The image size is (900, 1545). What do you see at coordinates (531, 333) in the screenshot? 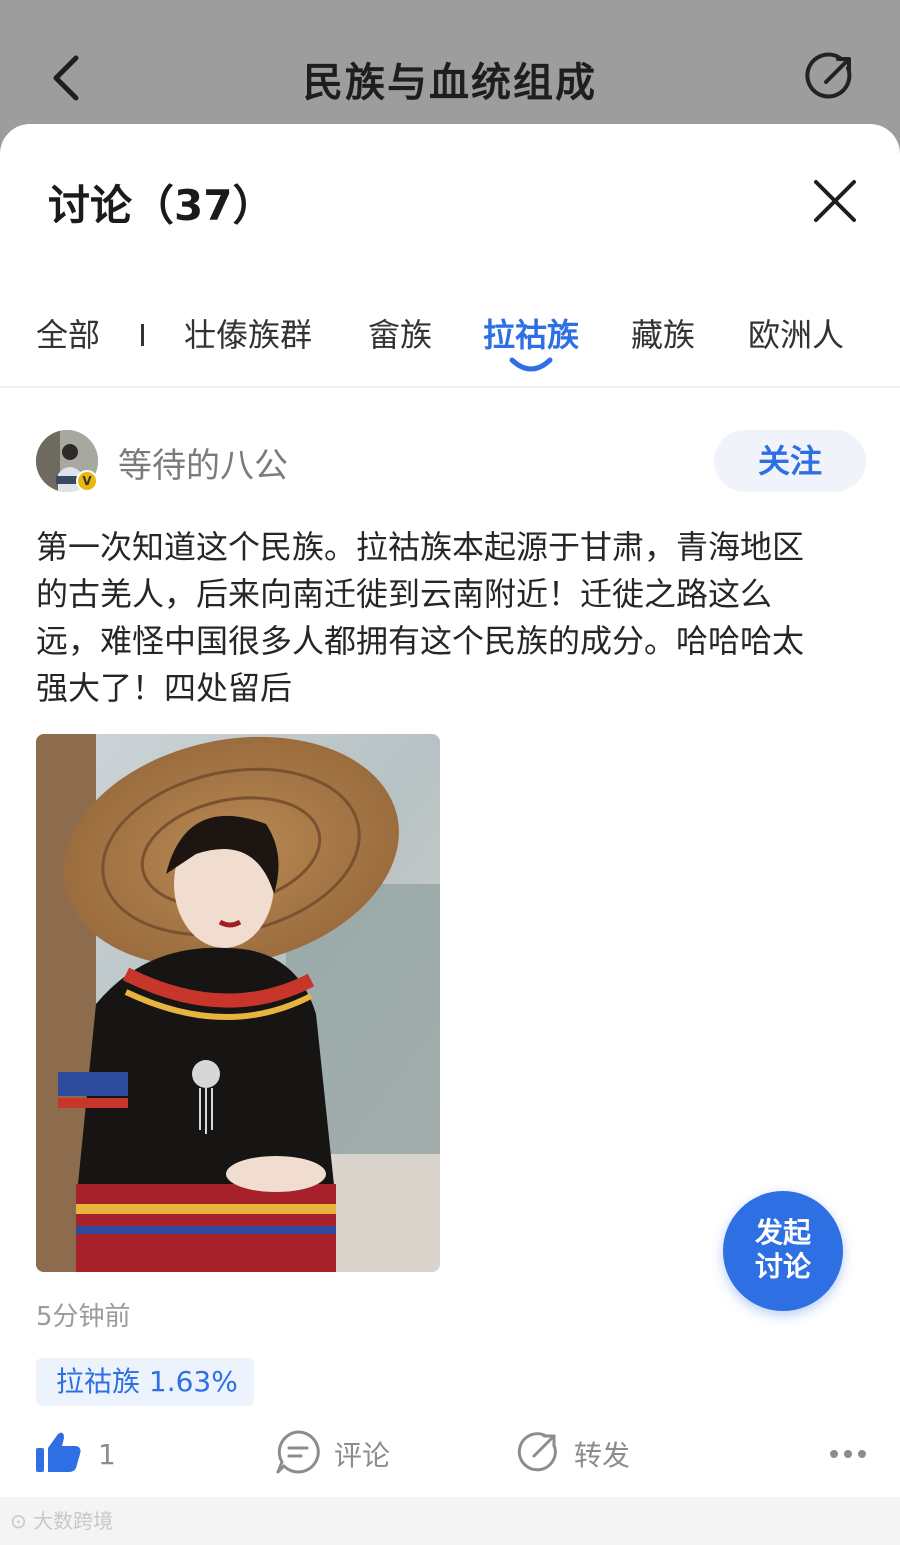
I see `tab-lahu: 拉祜族` at bounding box center [531, 333].